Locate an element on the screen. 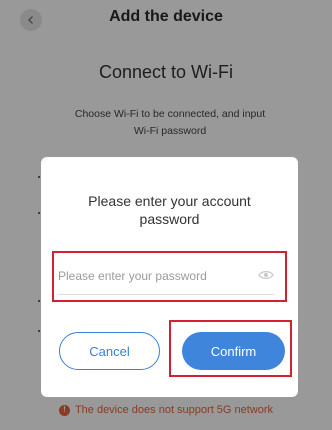 The width and height of the screenshot is (332, 430). cancel-button-label: Cancel is located at coordinates (109, 351).